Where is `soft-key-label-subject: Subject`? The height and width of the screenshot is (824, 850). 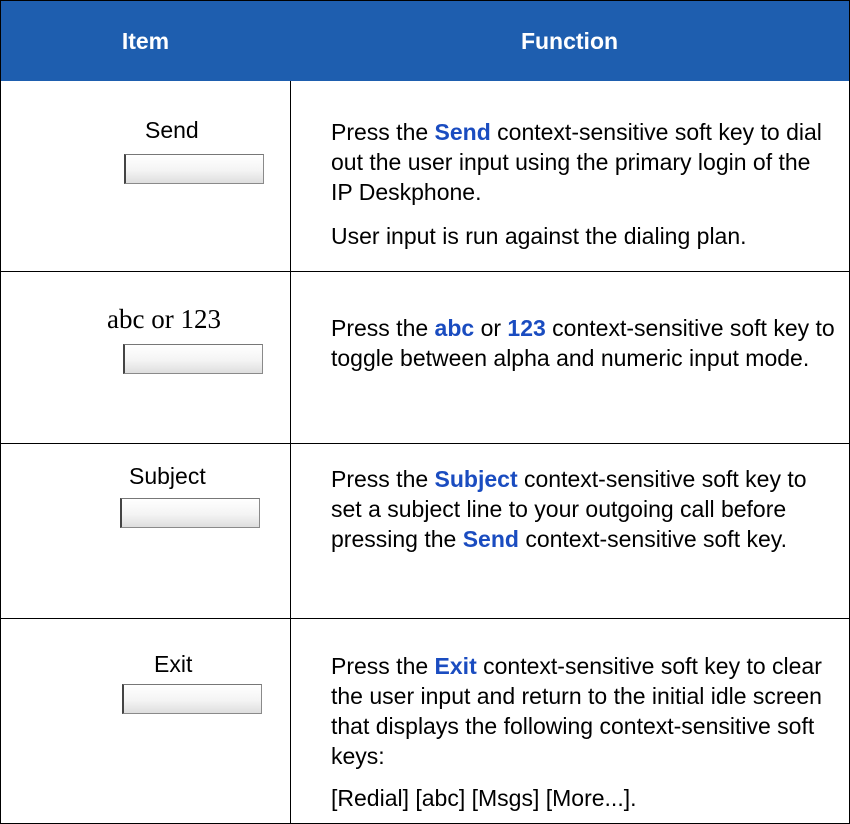
soft-key-label-subject: Subject is located at coordinates (167, 476).